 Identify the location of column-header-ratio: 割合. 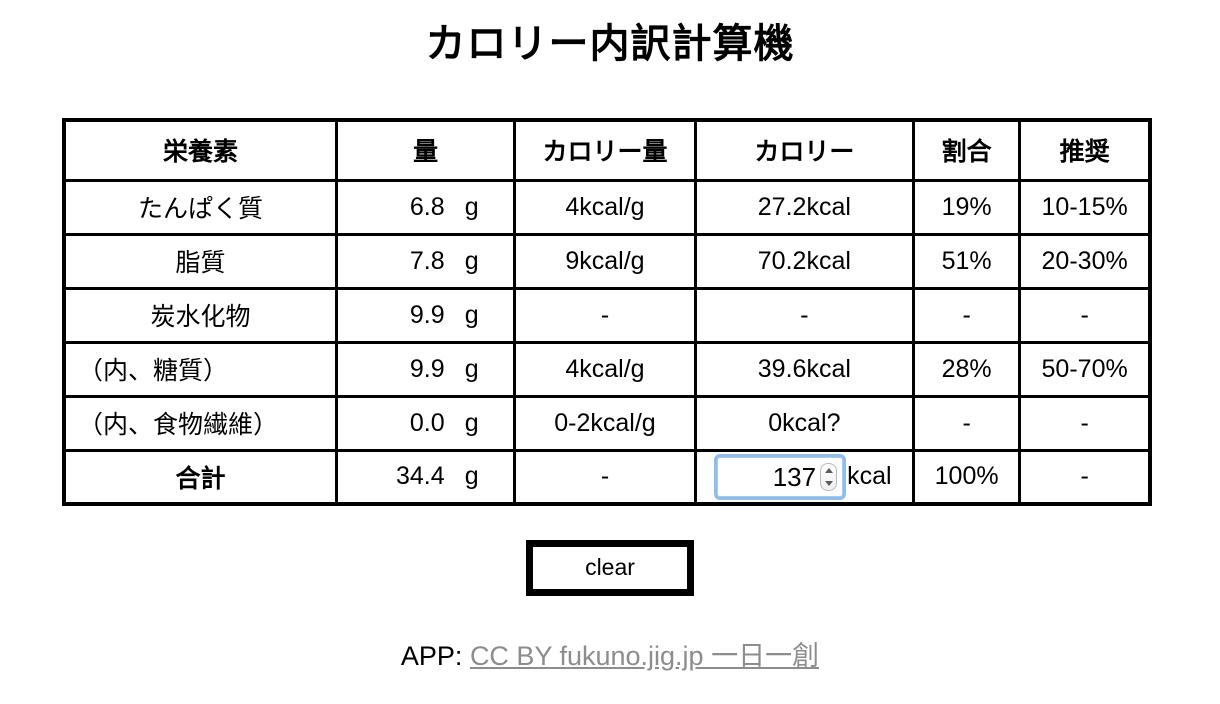
(967, 150).